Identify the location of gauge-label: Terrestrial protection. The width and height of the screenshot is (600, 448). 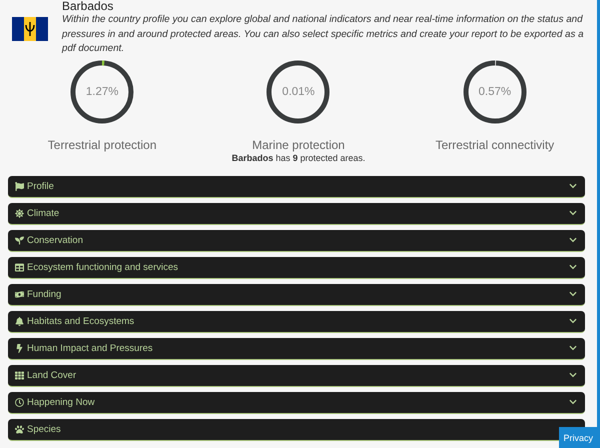
(102, 145).